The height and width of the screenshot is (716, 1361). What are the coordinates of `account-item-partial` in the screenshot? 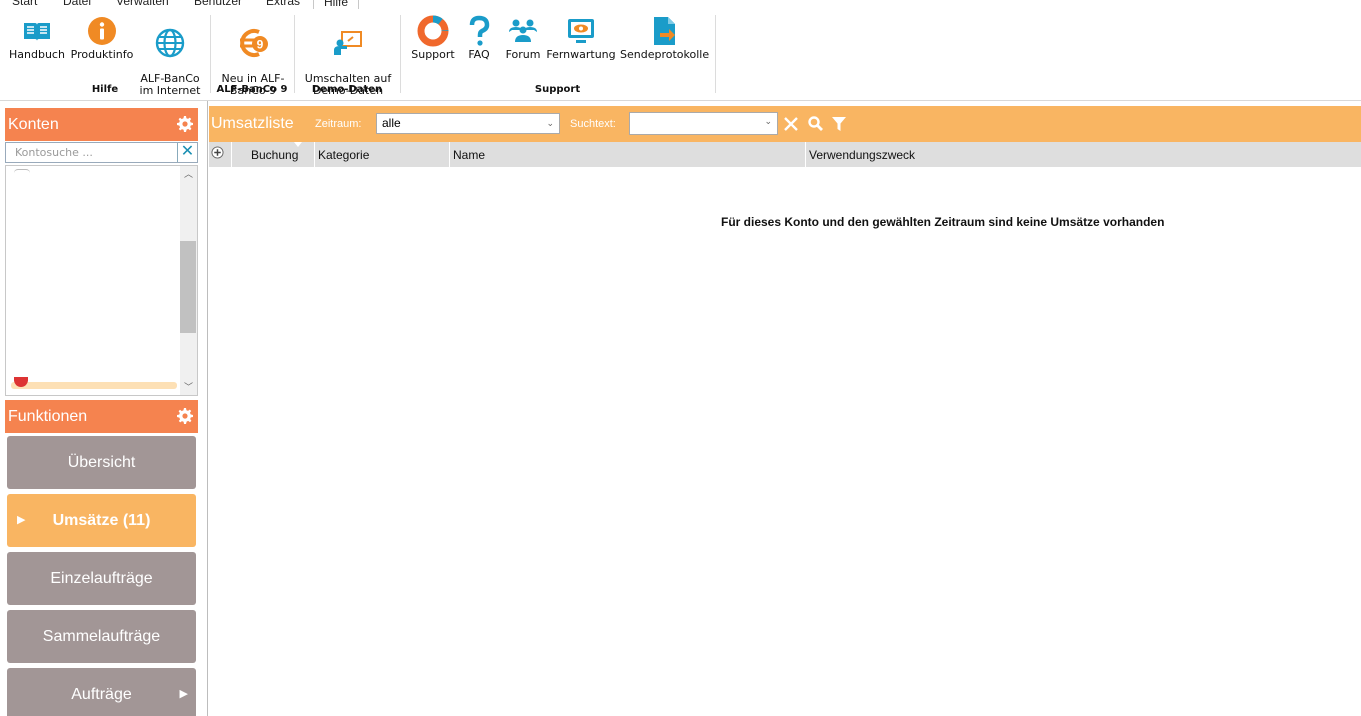 It's located at (22, 171).